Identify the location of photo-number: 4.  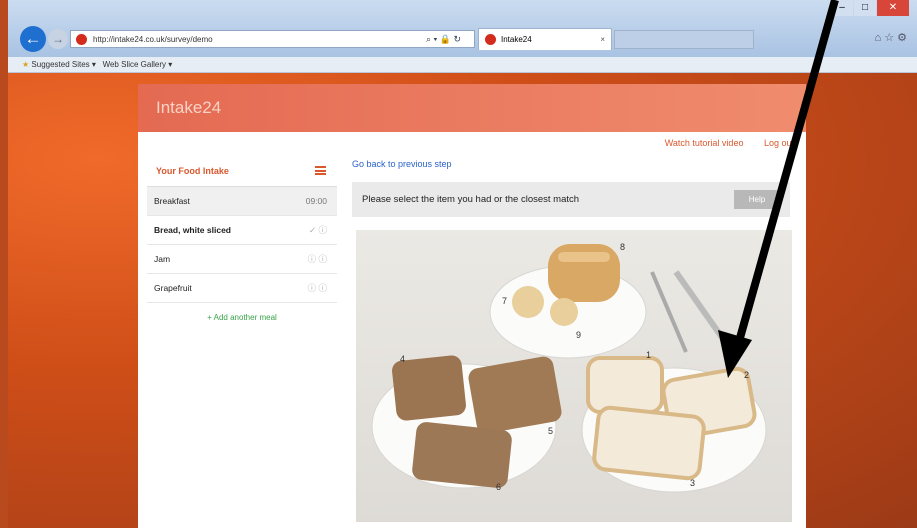
(403, 359).